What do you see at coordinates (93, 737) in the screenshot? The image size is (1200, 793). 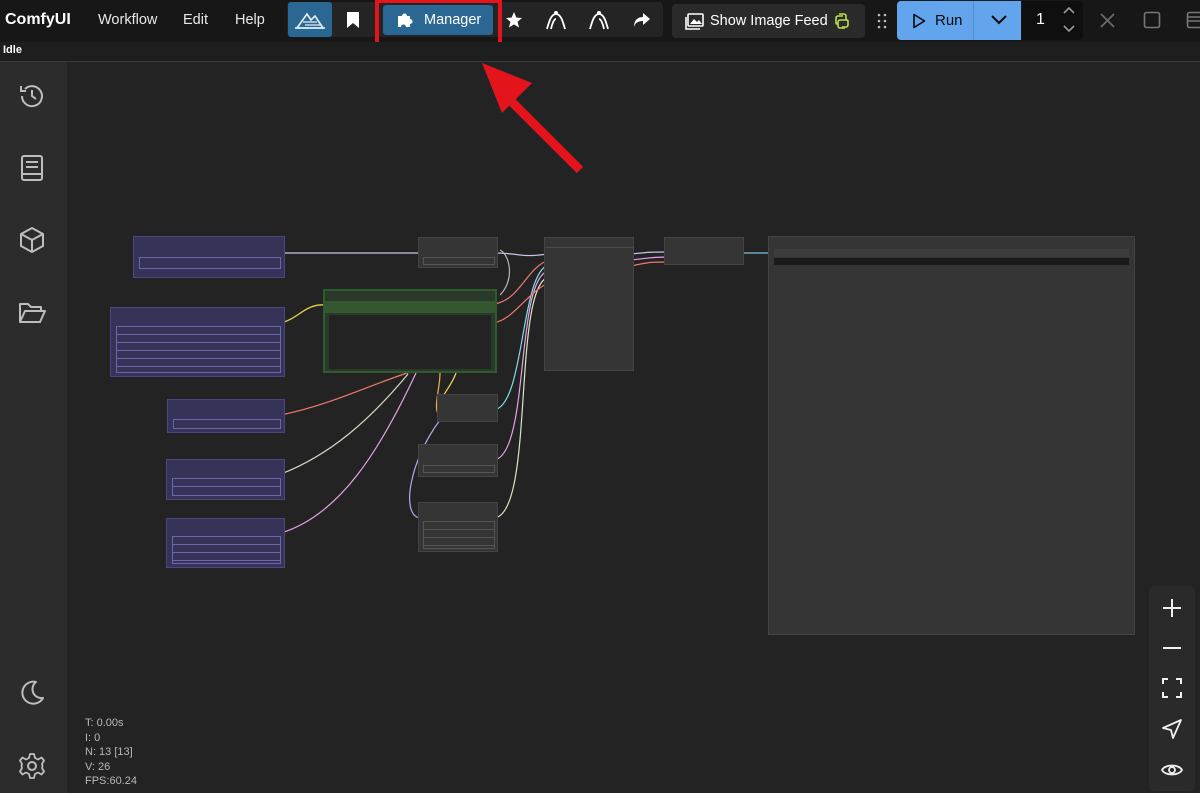 I see `stat-iterations: I: 0` at bounding box center [93, 737].